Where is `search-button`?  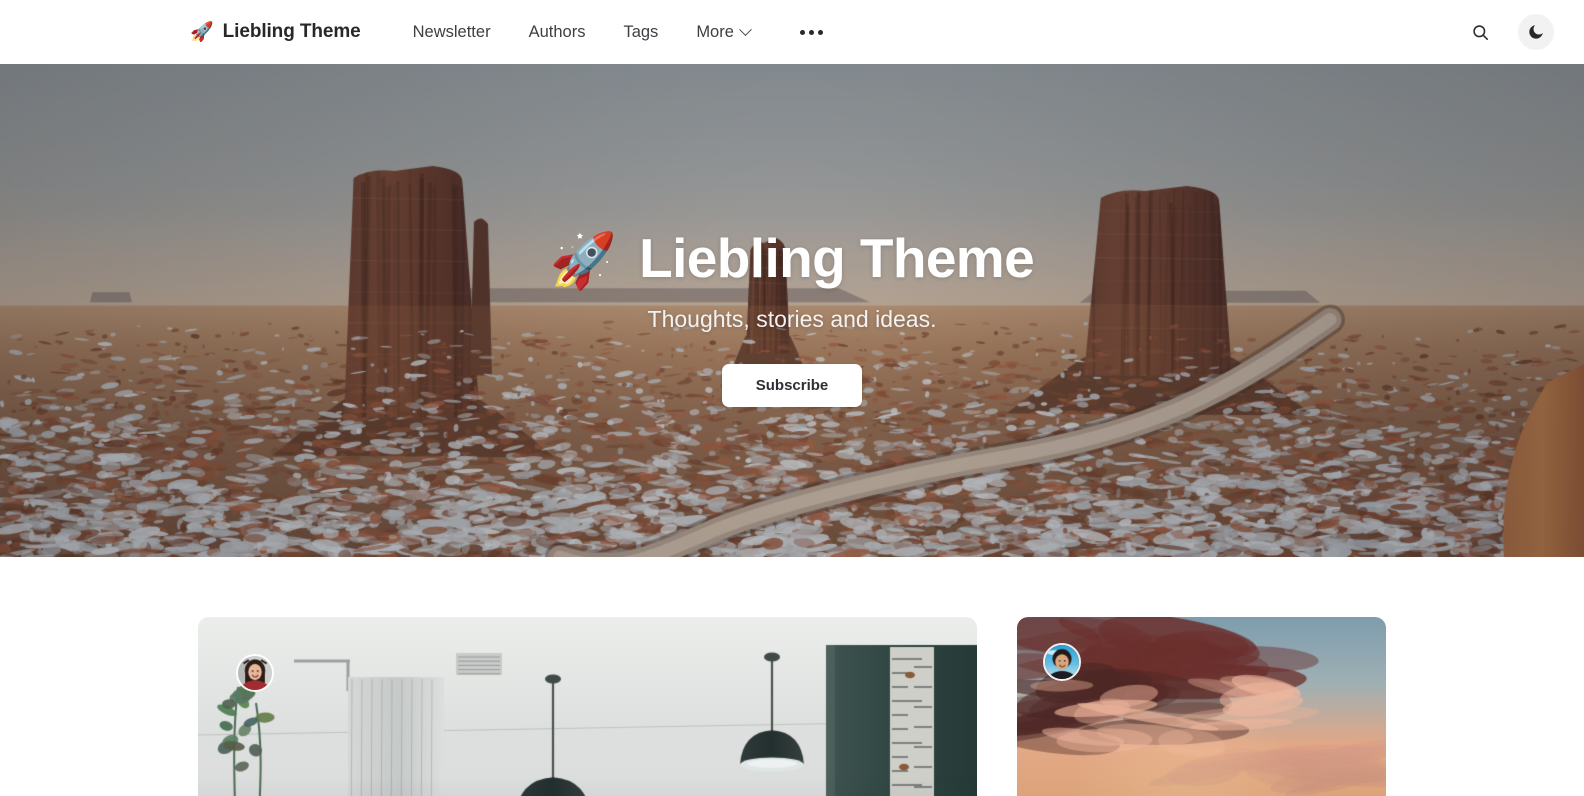 search-button is located at coordinates (1480, 32).